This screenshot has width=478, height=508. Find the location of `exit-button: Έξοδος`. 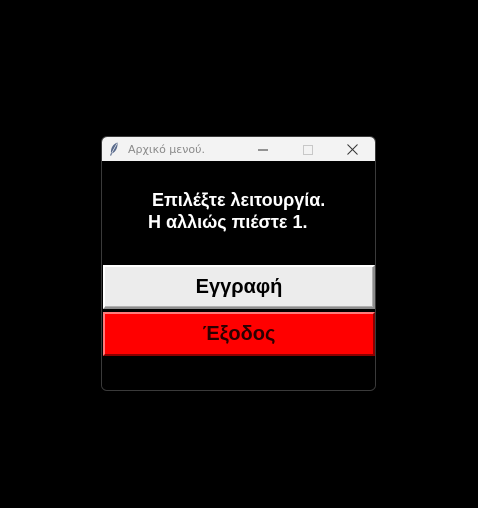

exit-button: Έξοδος is located at coordinates (239, 334).